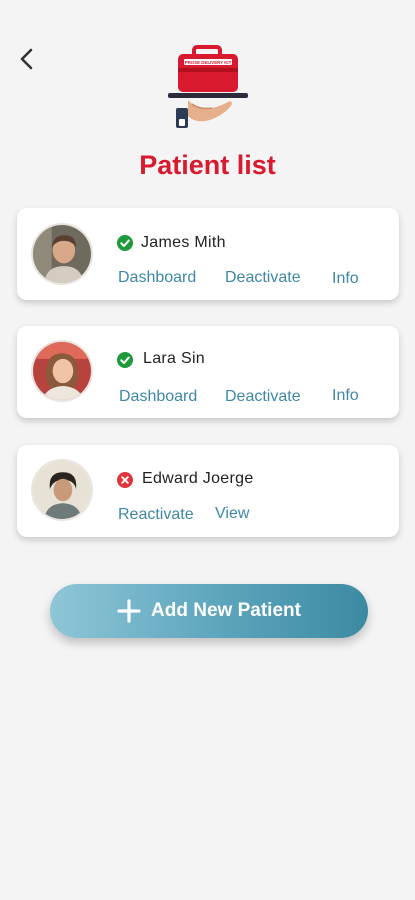  I want to click on add-new-patient-label: Add New Patient, so click(226, 610).